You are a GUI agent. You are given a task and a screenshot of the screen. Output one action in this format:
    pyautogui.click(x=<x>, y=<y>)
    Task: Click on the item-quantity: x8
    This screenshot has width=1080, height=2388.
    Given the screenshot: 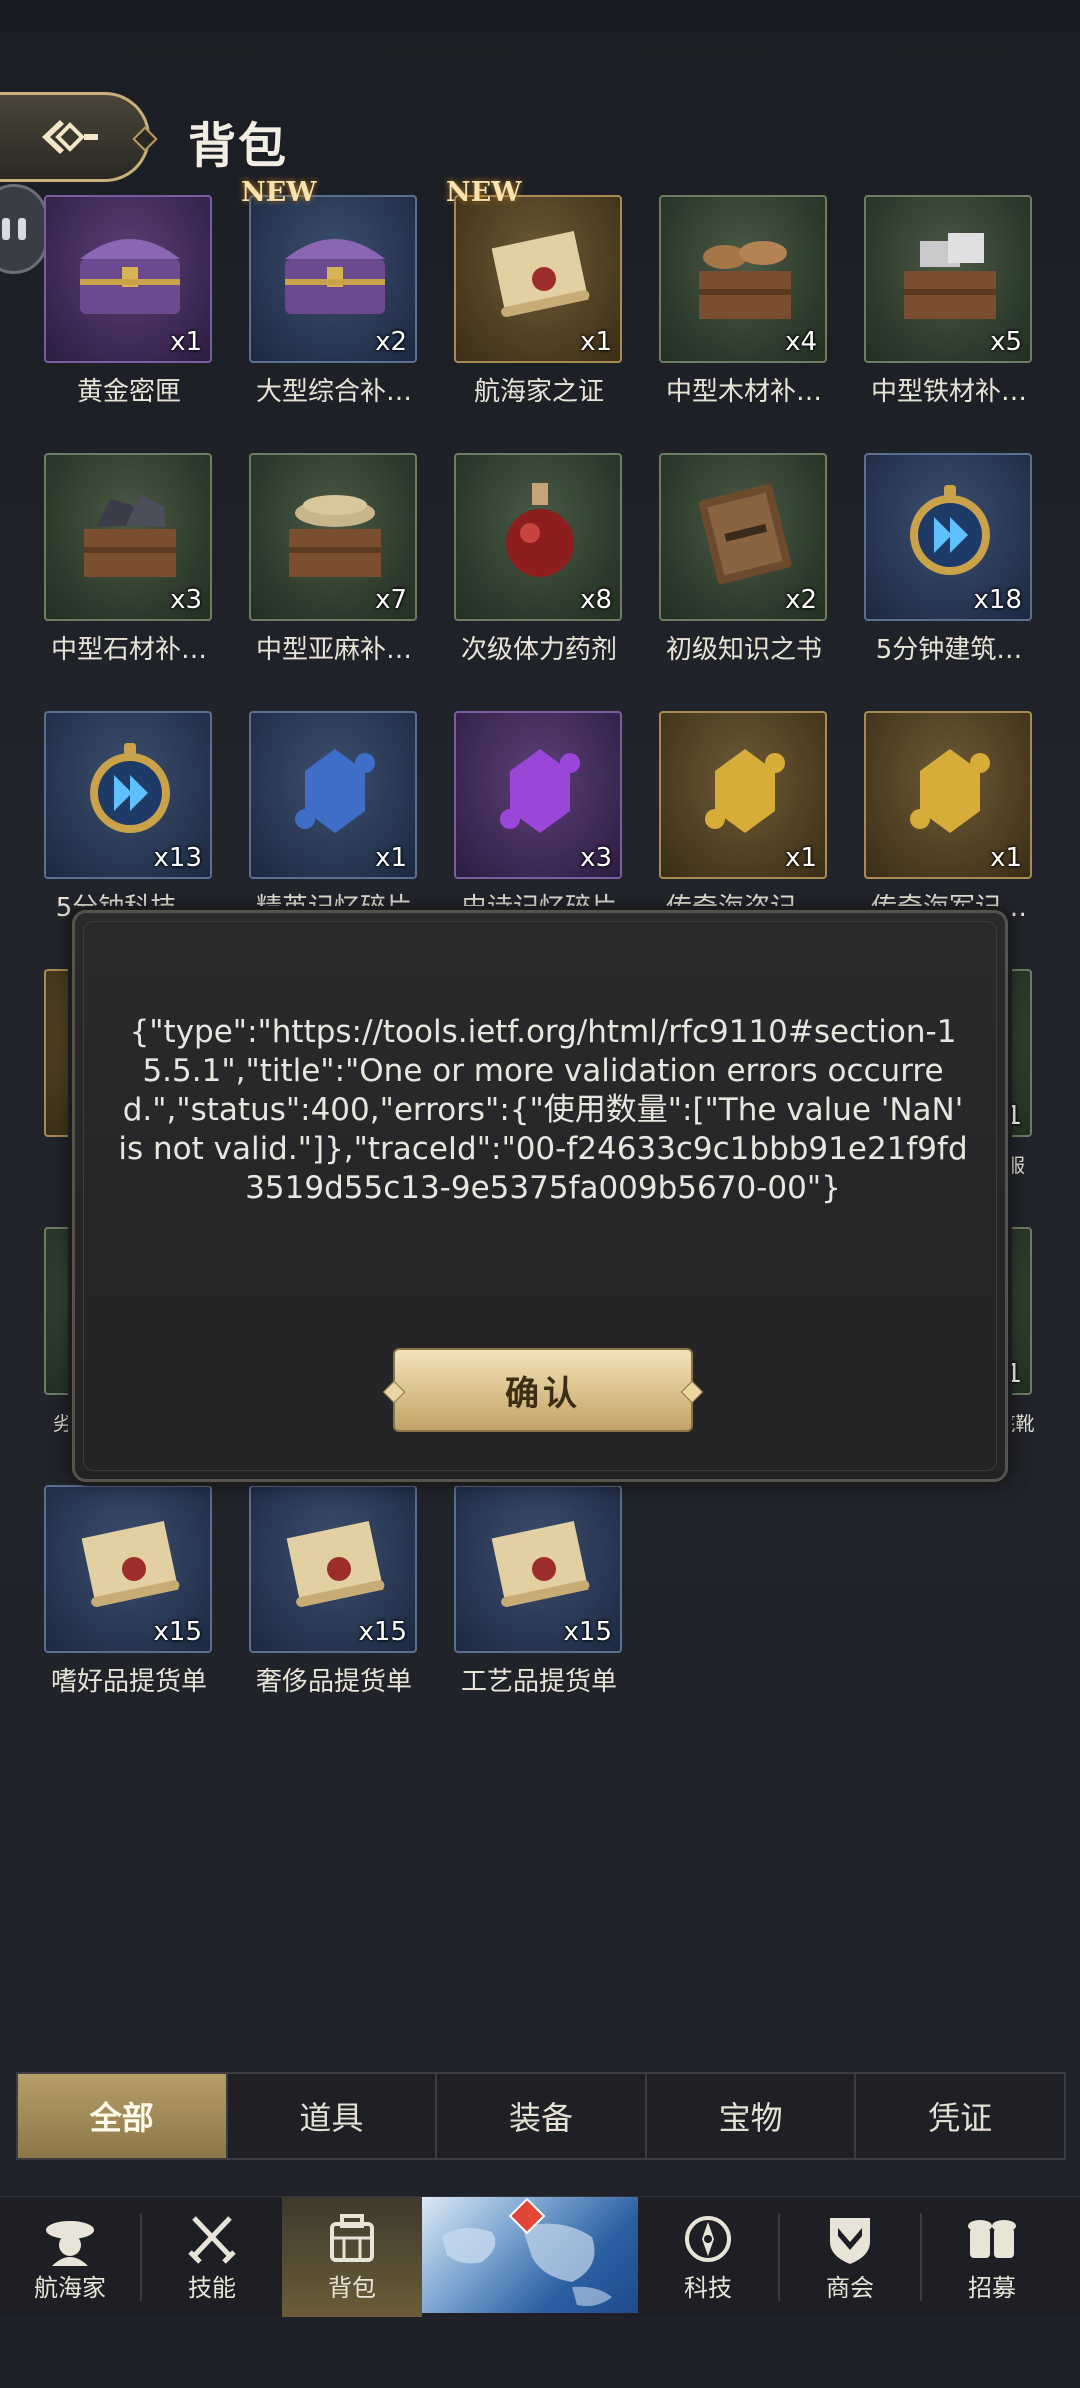 What is the action you would take?
    pyautogui.click(x=596, y=600)
    